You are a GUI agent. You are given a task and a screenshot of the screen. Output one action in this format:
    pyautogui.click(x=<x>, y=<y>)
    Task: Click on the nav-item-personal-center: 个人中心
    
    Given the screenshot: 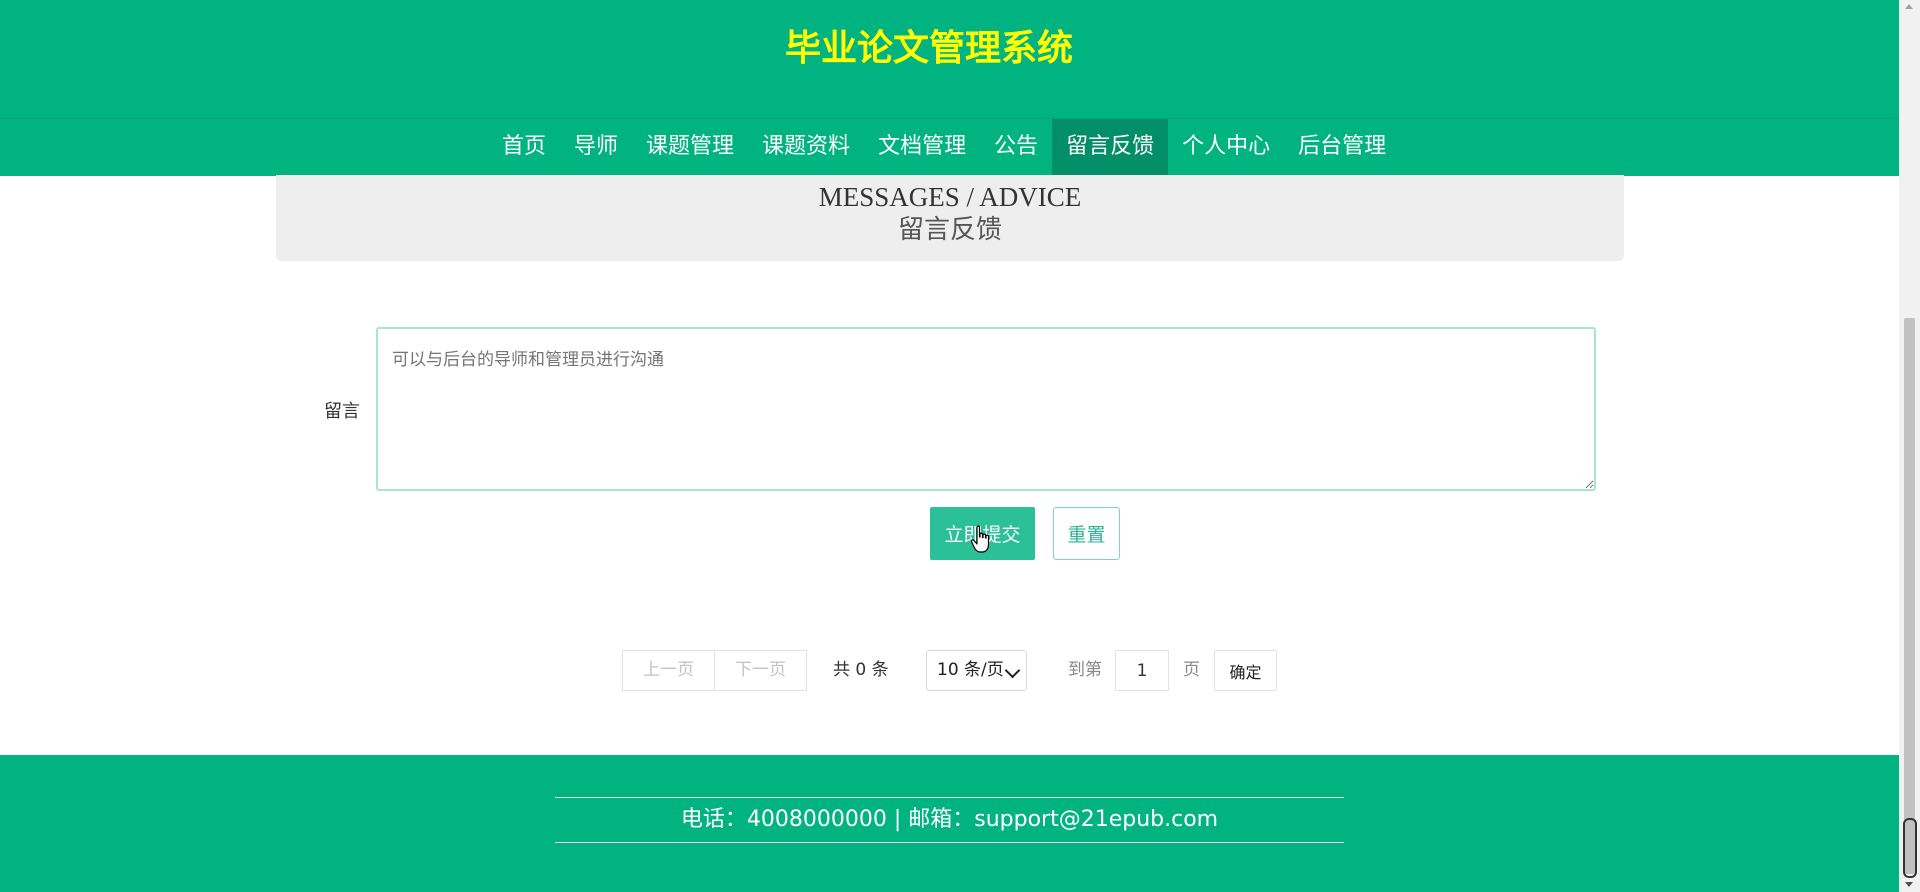 What is the action you would take?
    pyautogui.click(x=1226, y=147)
    